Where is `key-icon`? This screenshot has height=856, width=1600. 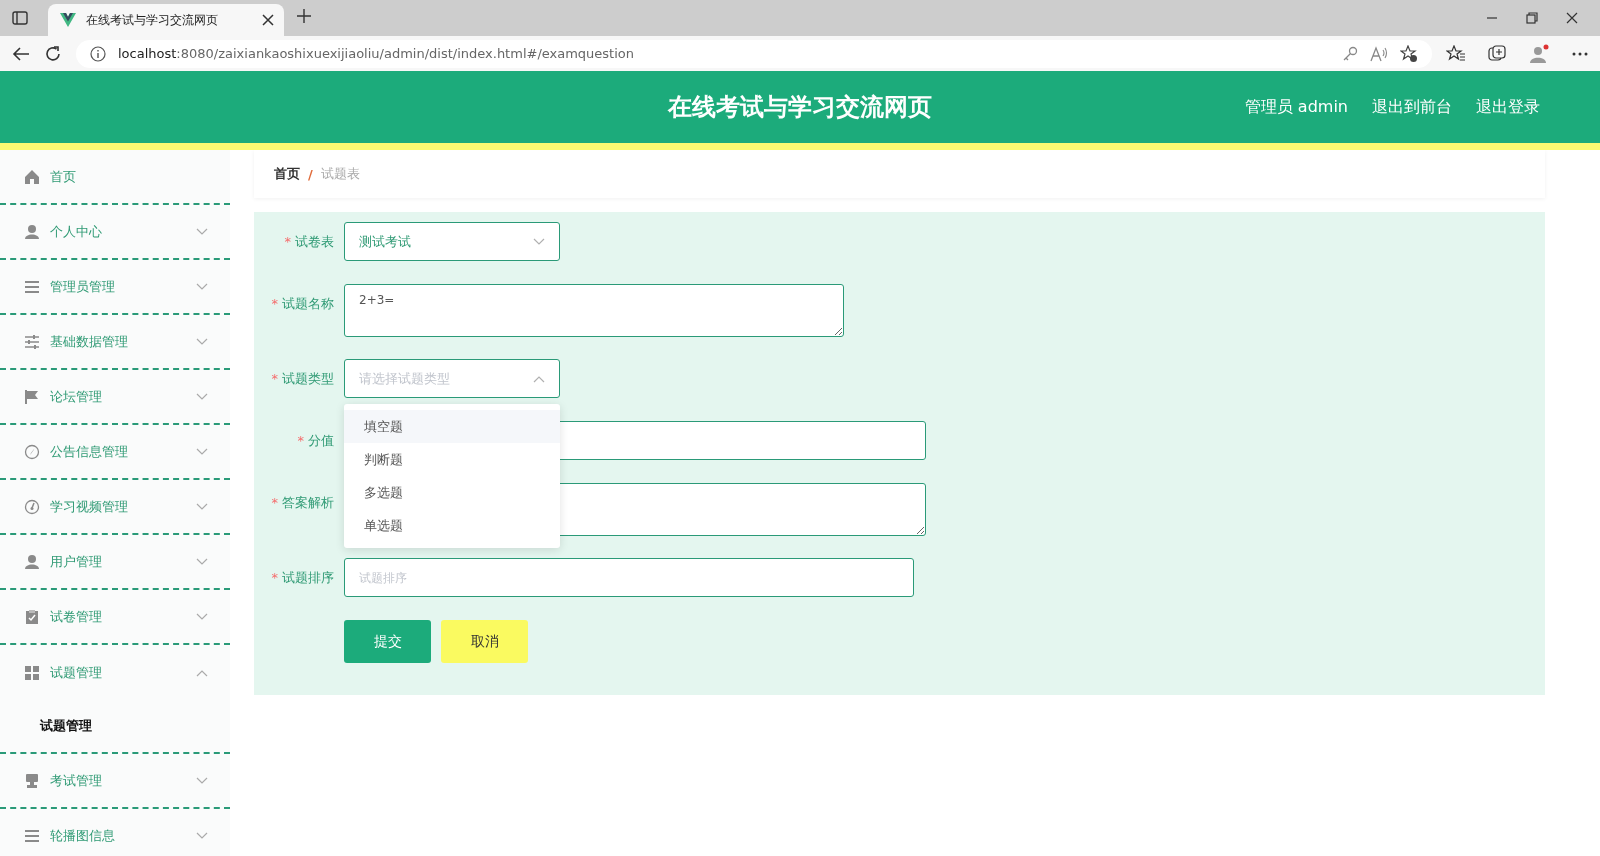 key-icon is located at coordinates (1350, 53).